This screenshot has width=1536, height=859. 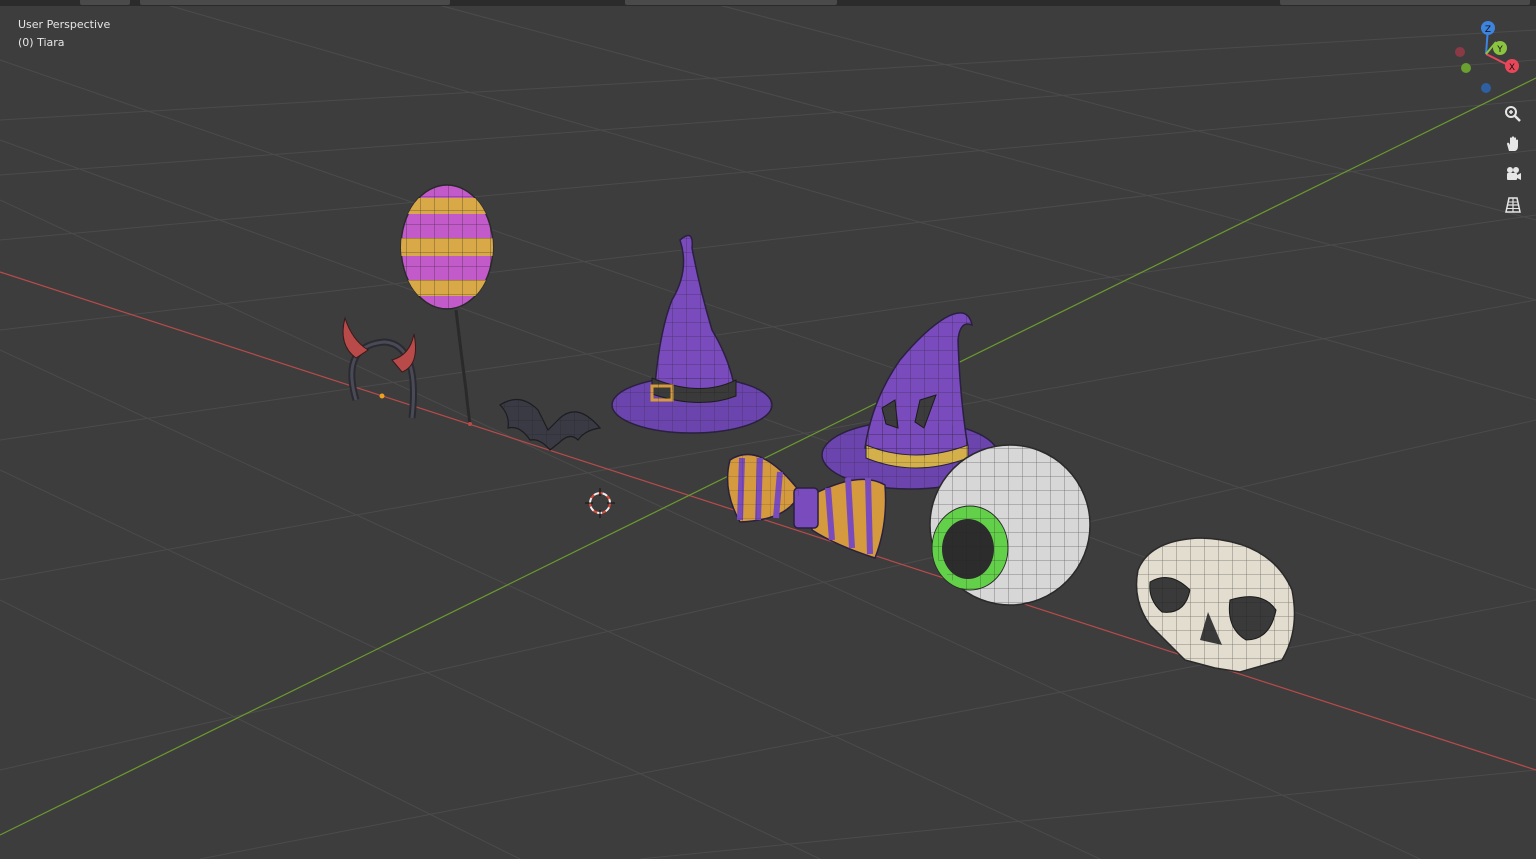 I want to click on gizmo-axis-x: X, so click(x=1512, y=66).